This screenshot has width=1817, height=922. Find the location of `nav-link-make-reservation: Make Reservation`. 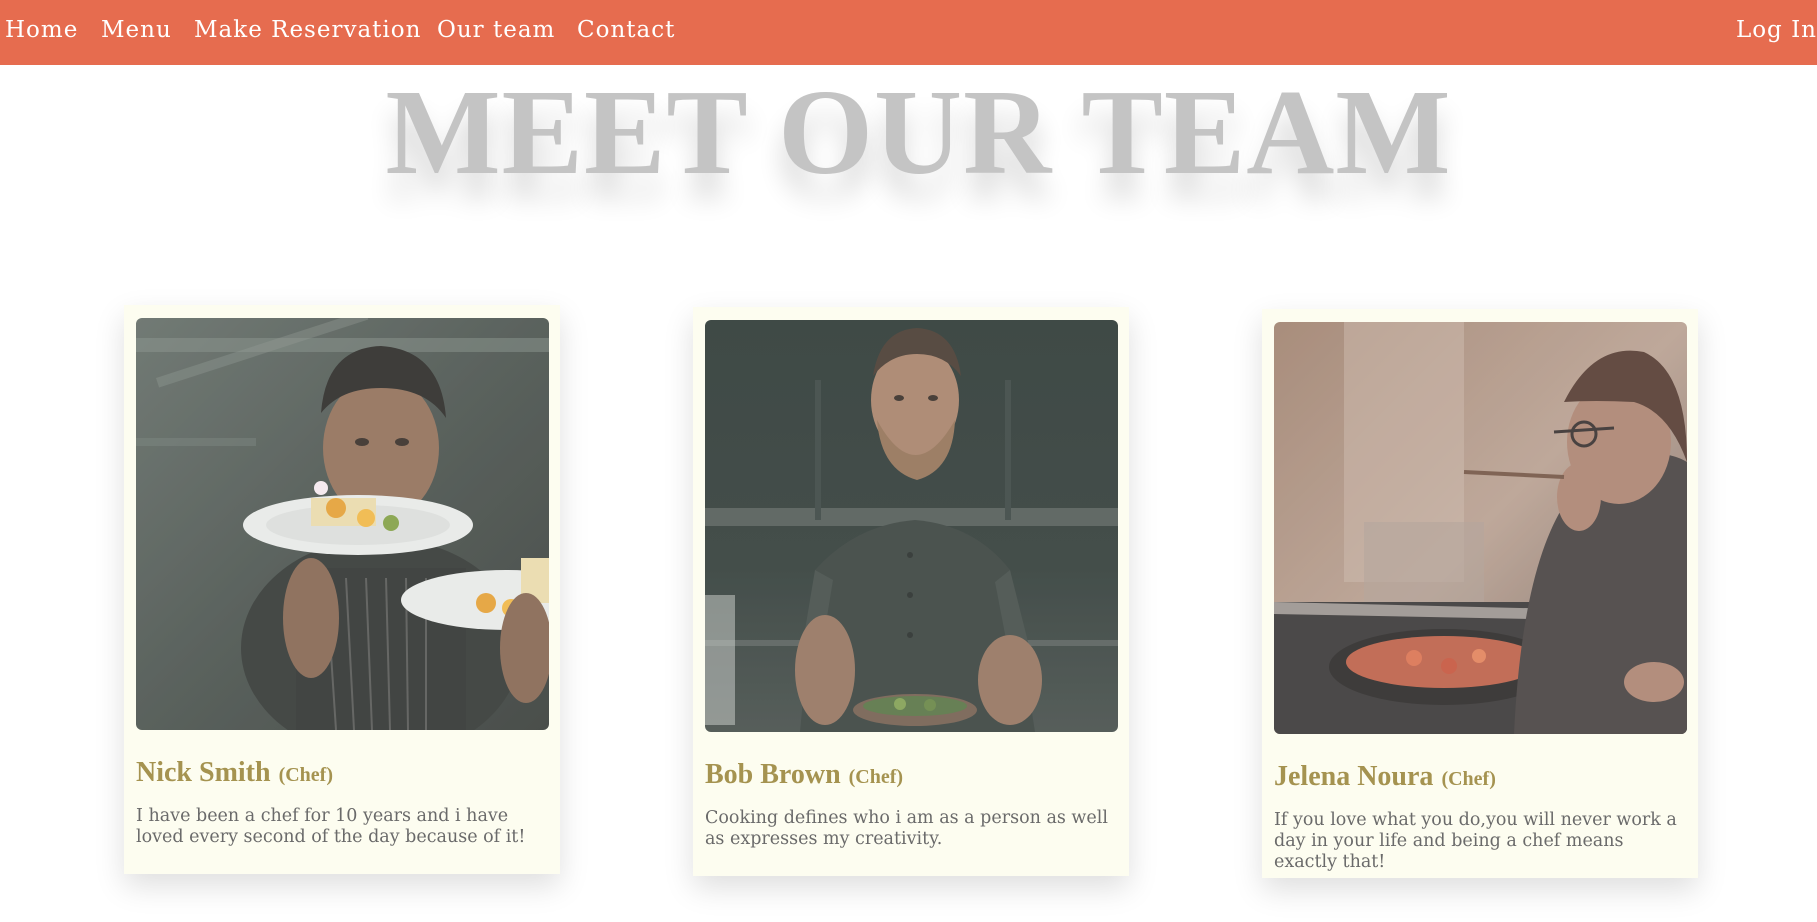

nav-link-make-reservation: Make Reservation is located at coordinates (307, 30).